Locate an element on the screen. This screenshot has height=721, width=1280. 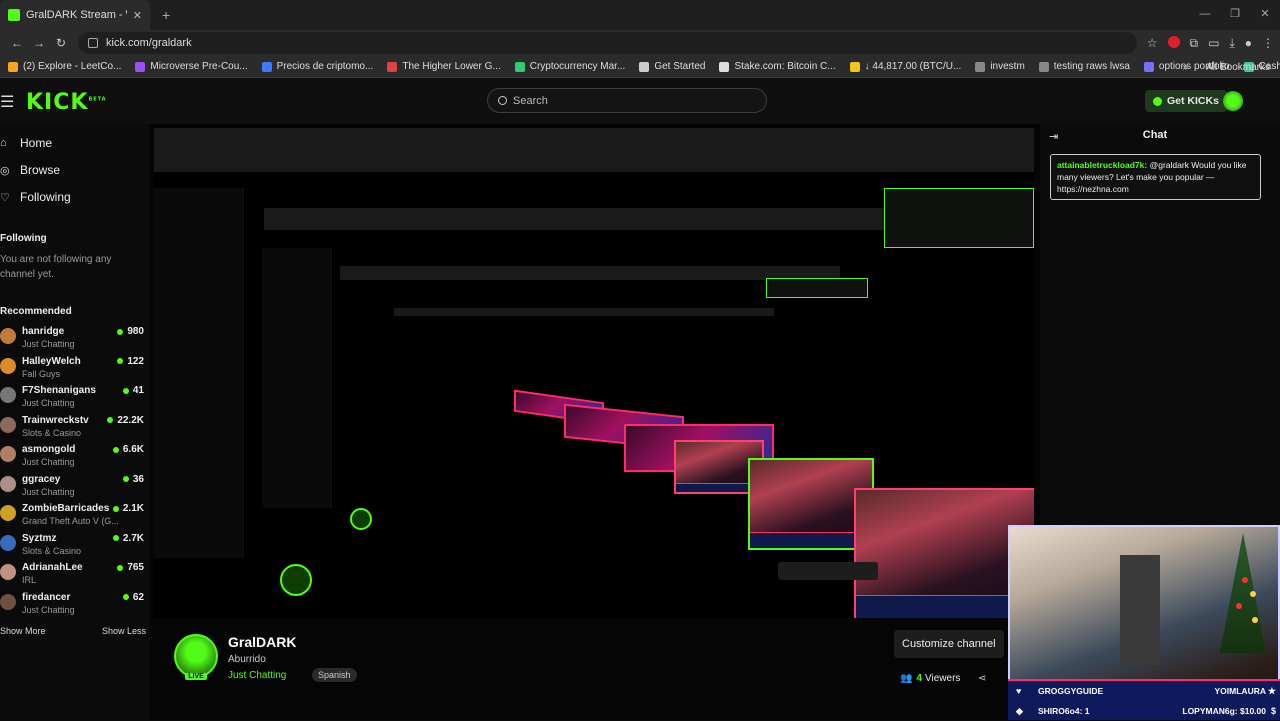
bookmarks-overflow-icon: » is located at coordinates (1186, 67).